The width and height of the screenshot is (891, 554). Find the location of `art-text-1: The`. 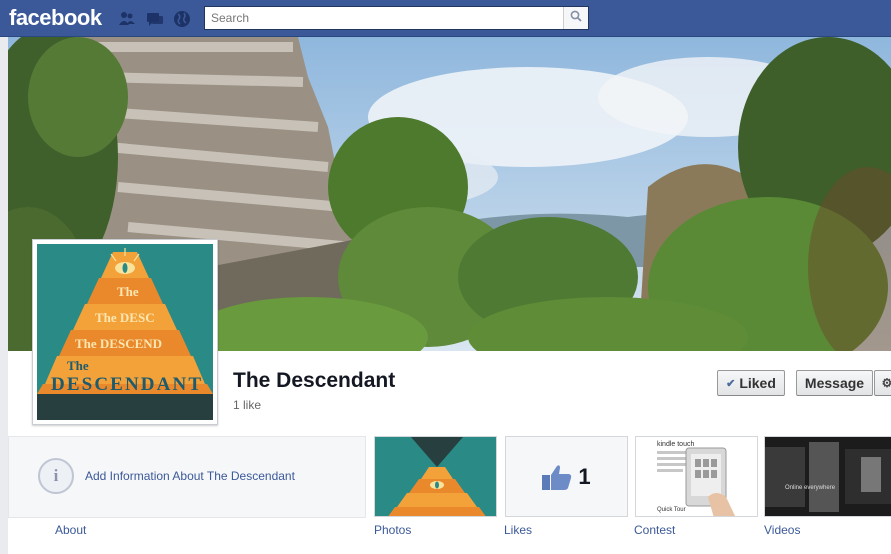

art-text-1: The is located at coordinates (128, 291).